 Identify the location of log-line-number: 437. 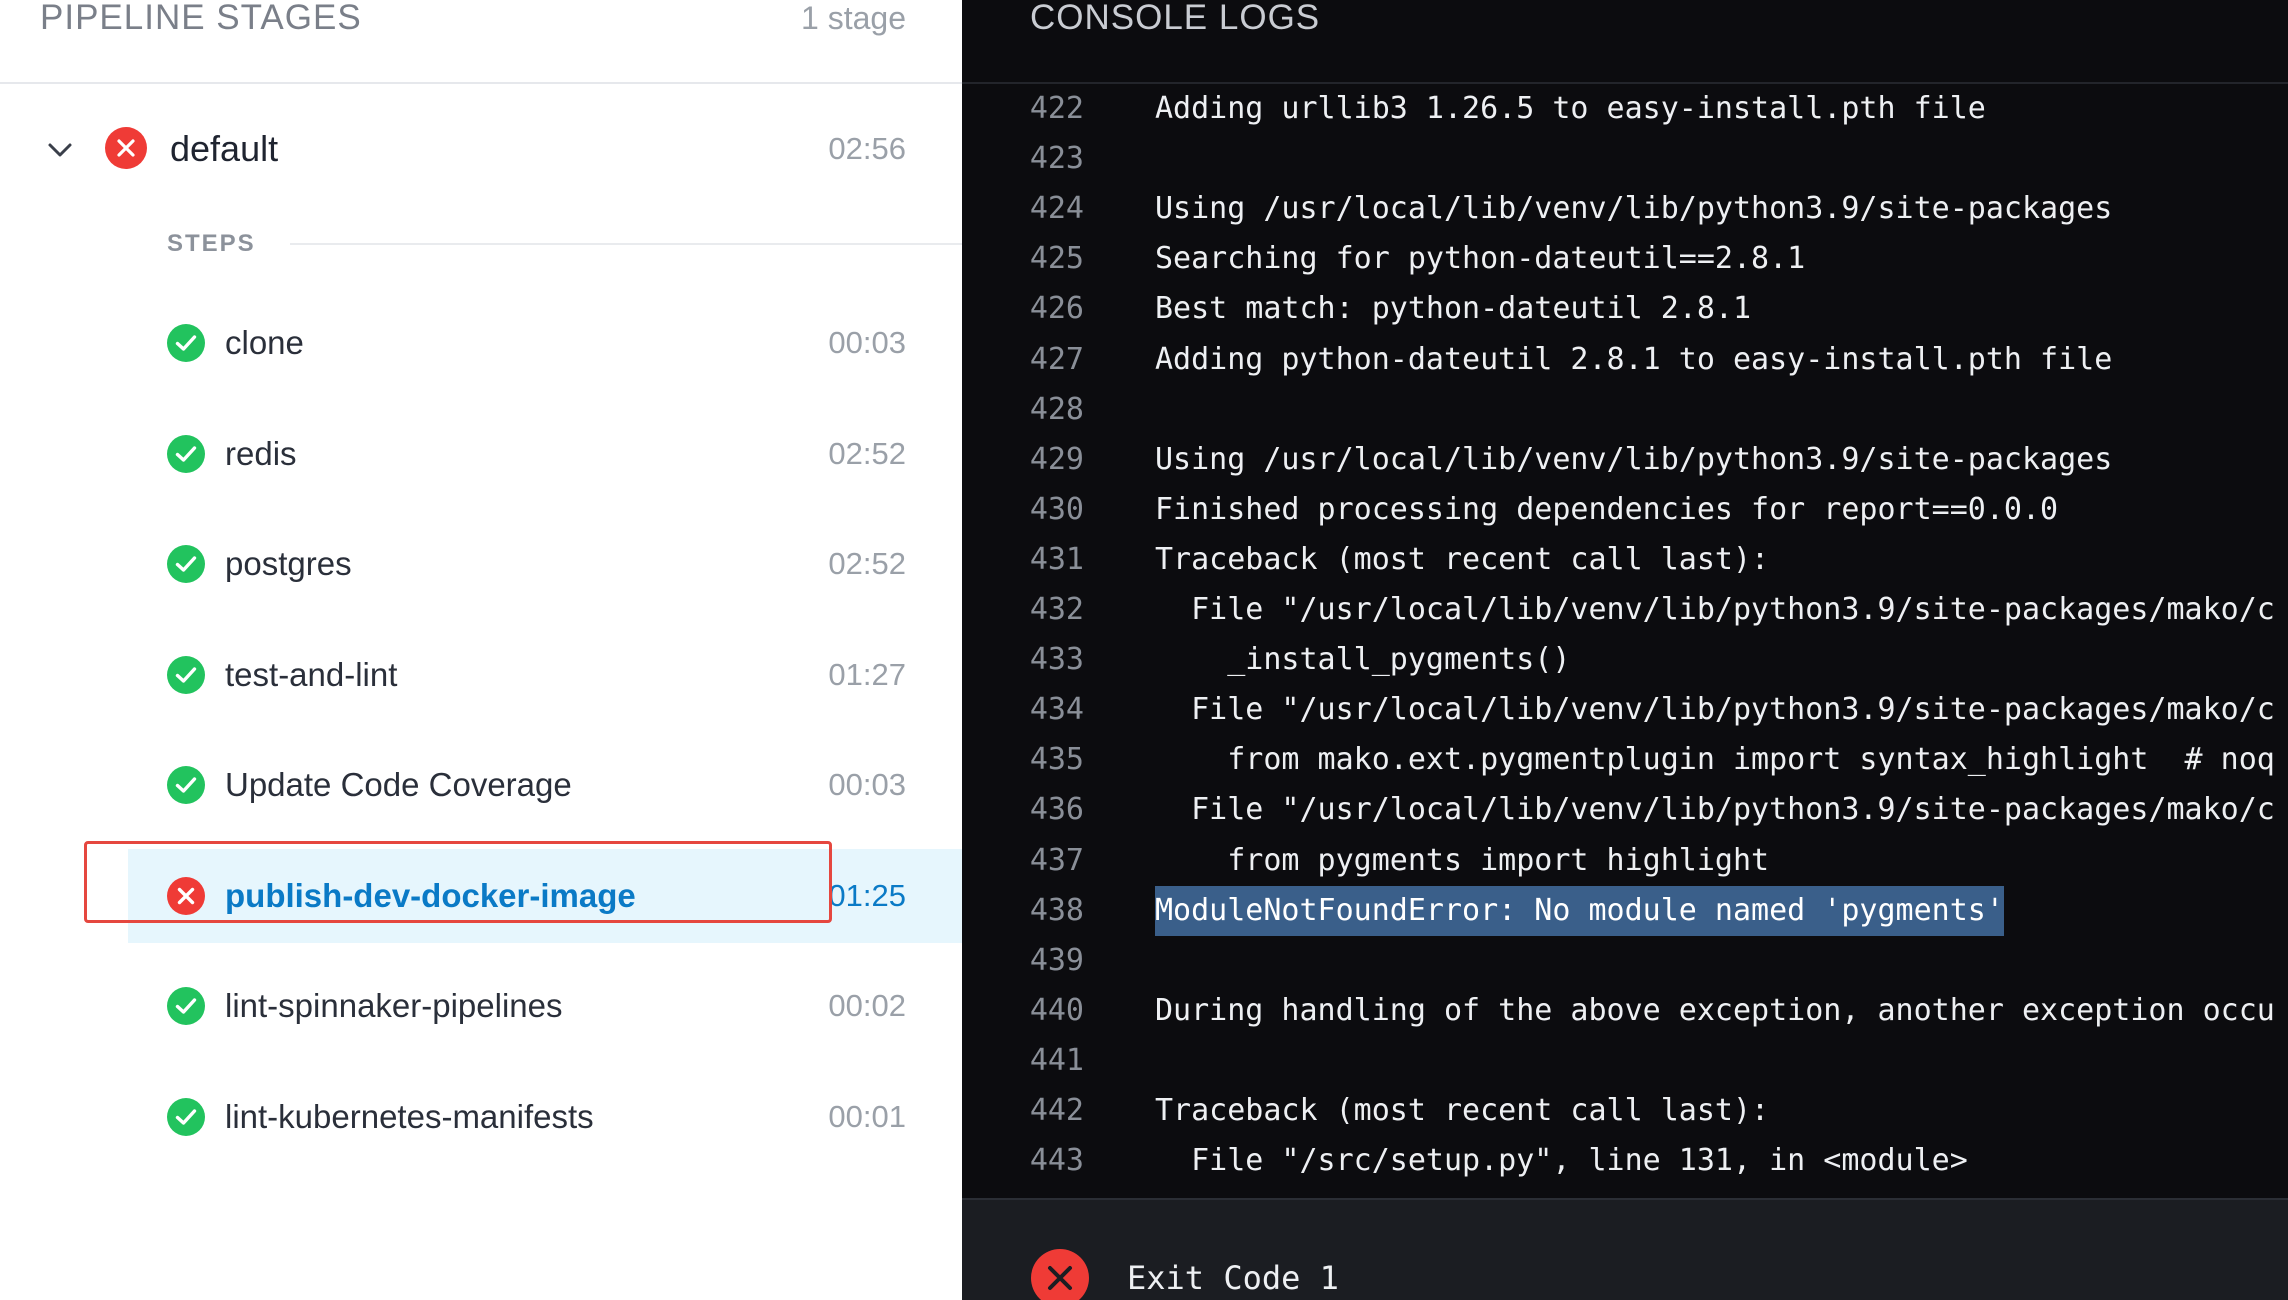
(1056, 860).